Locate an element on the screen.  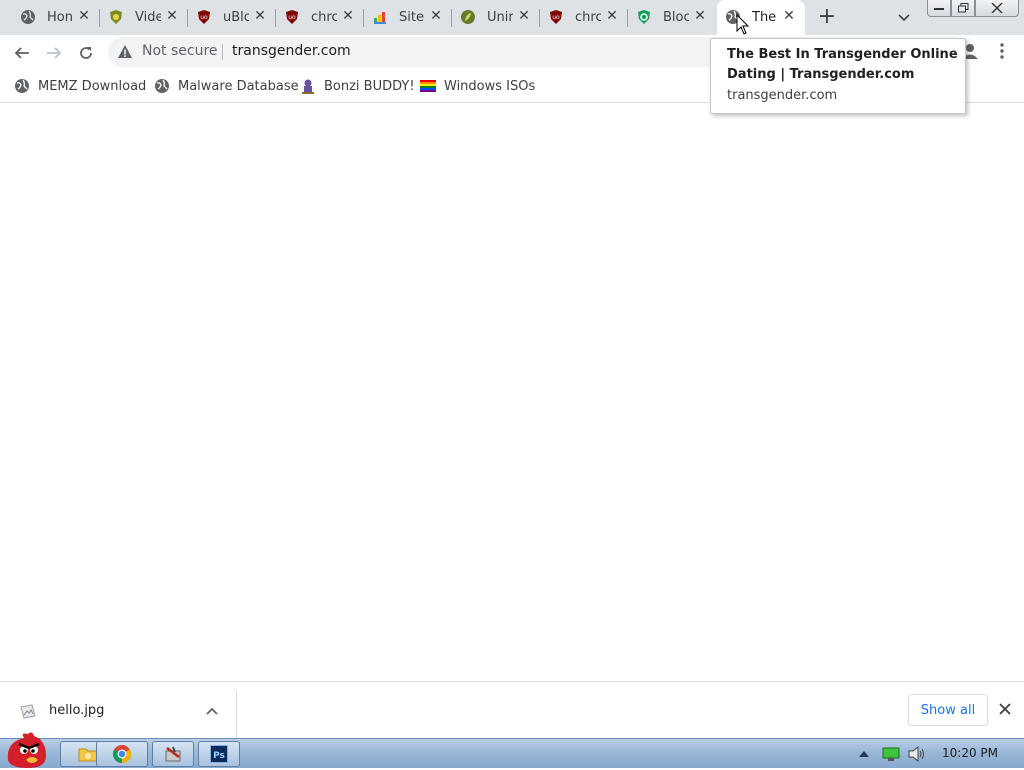
tab-home: Hon ✕ is located at coordinates (56, 17).